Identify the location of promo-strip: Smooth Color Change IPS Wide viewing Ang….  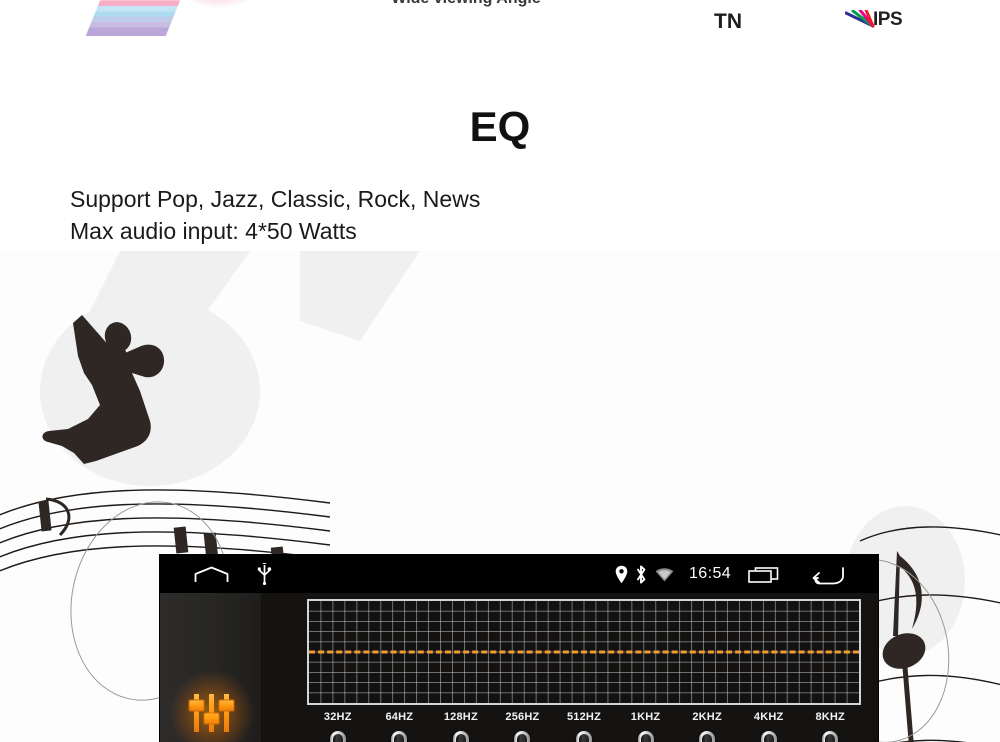
(500, 25).